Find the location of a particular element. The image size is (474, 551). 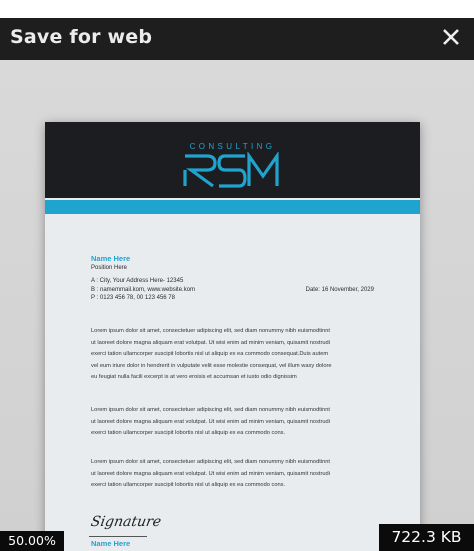

letter-date: Date: 16 November, 2029 is located at coordinates (339, 290).